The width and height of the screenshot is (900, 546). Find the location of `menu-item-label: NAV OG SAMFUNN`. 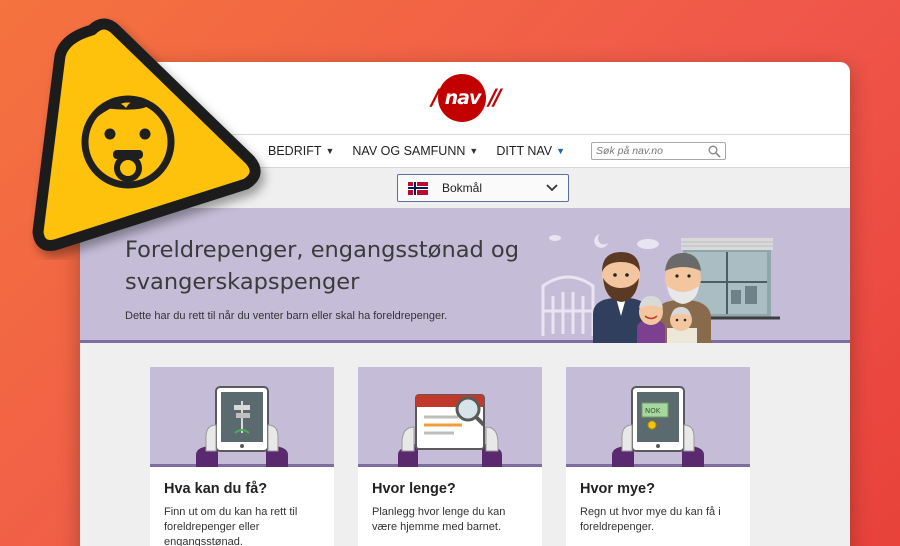

menu-item-label: NAV OG SAMFUNN is located at coordinates (409, 151).